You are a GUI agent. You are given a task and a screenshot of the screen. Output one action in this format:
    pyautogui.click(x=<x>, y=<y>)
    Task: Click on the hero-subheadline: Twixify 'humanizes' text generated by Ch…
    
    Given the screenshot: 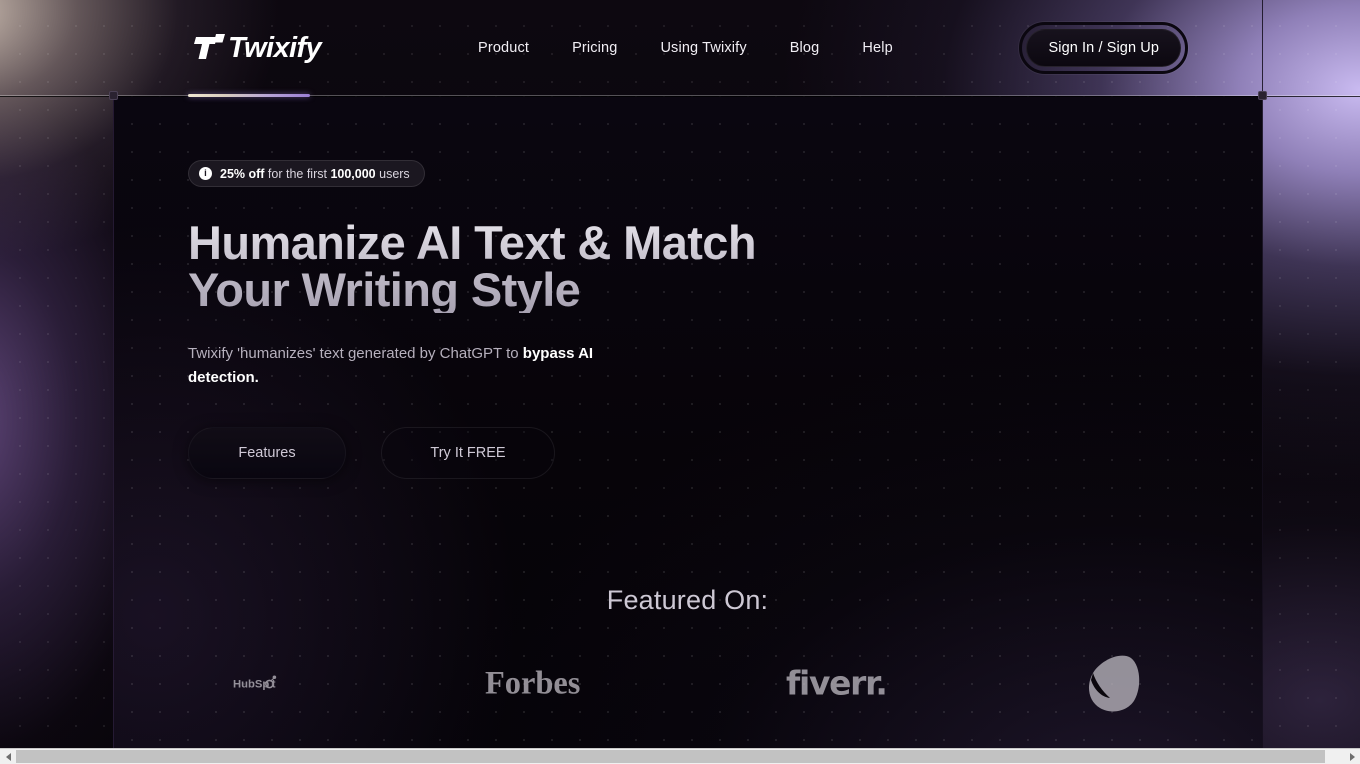 What is the action you would take?
    pyautogui.click(x=404, y=366)
    